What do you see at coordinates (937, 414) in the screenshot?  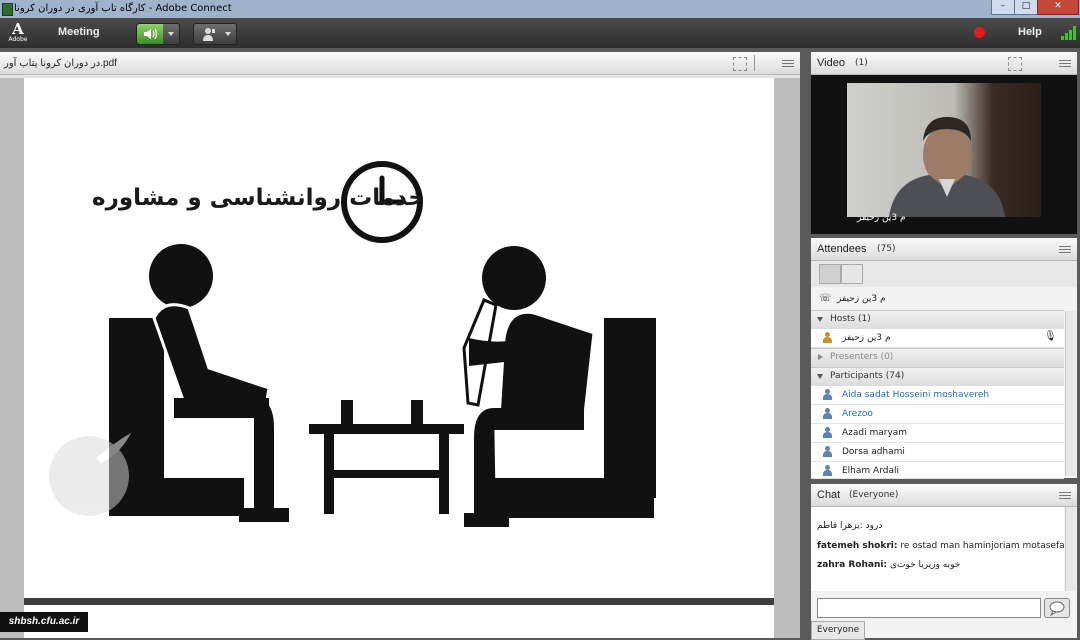 I see `attendee-row: Arezoo` at bounding box center [937, 414].